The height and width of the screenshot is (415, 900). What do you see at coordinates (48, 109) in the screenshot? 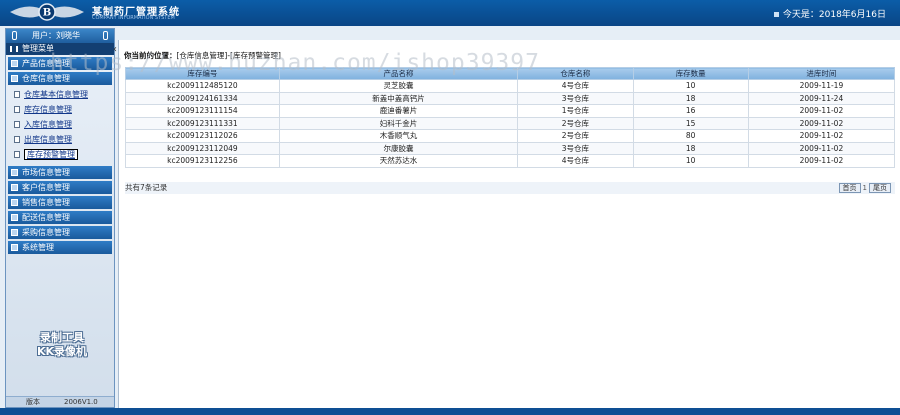
I see `submenu-label: 库存信息管理` at bounding box center [48, 109].